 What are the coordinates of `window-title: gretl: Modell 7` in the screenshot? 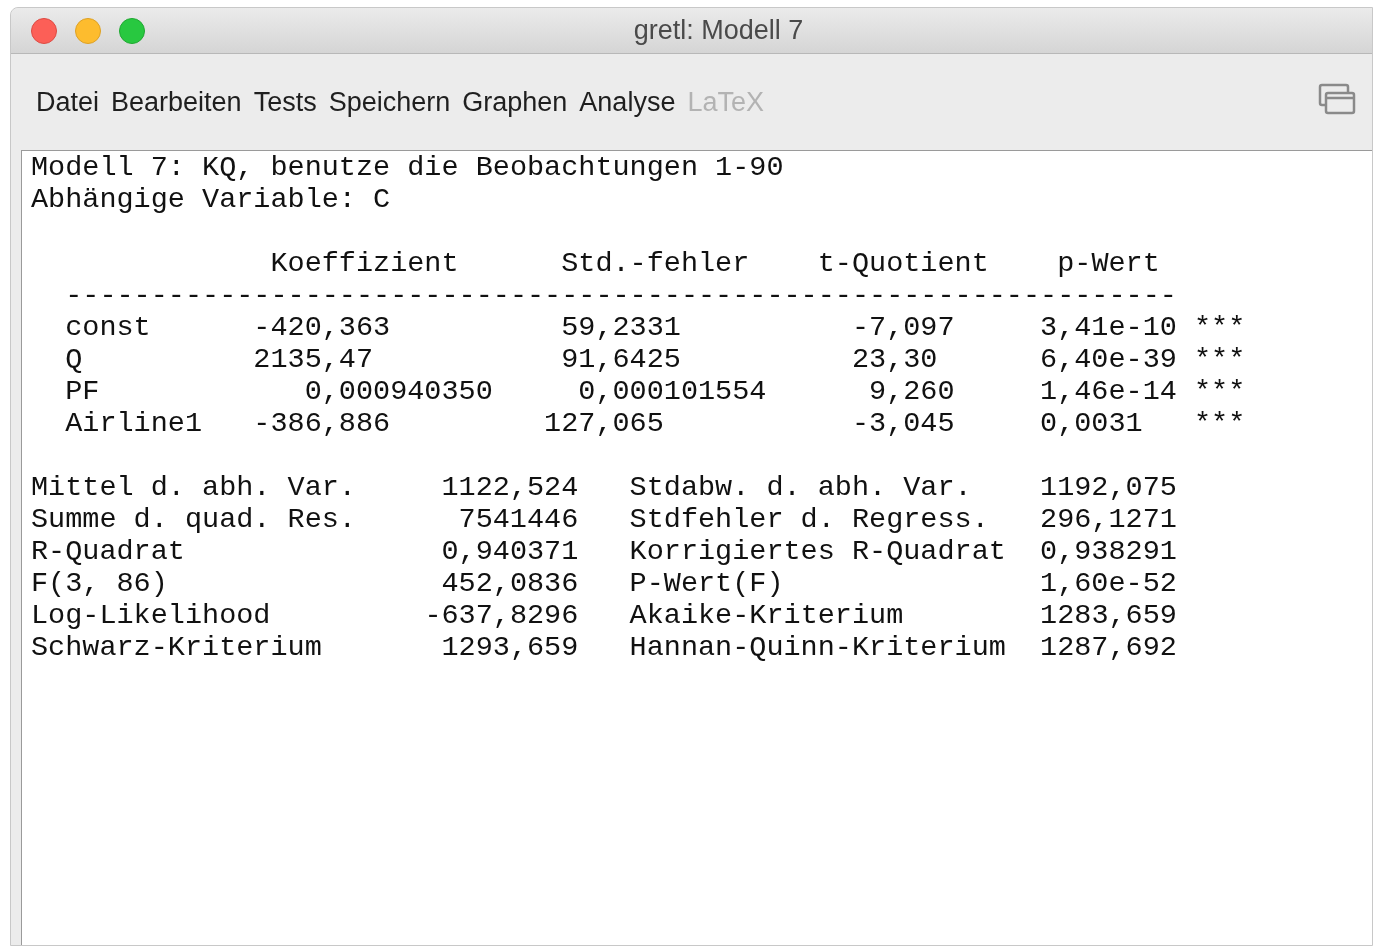 It's located at (718, 31).